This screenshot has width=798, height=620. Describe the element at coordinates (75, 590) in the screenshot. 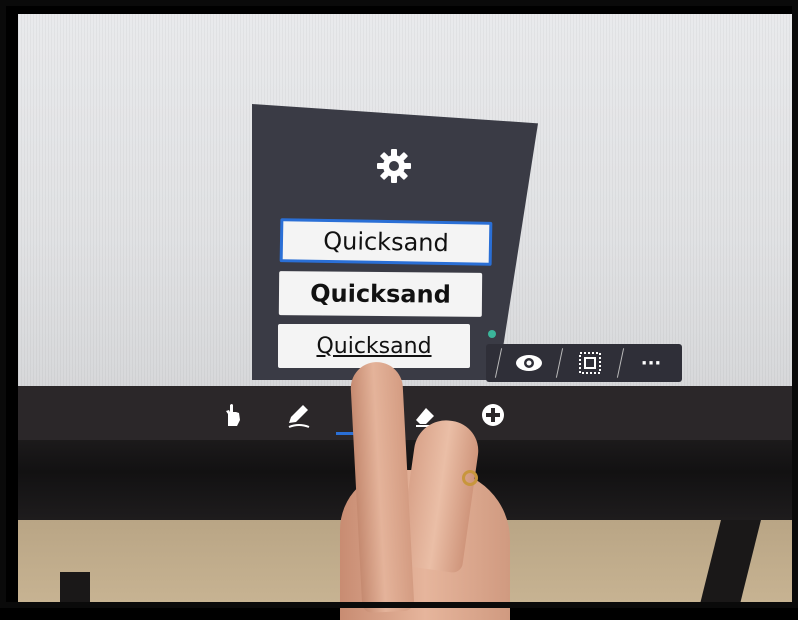

I see `stand-leg-left` at that location.